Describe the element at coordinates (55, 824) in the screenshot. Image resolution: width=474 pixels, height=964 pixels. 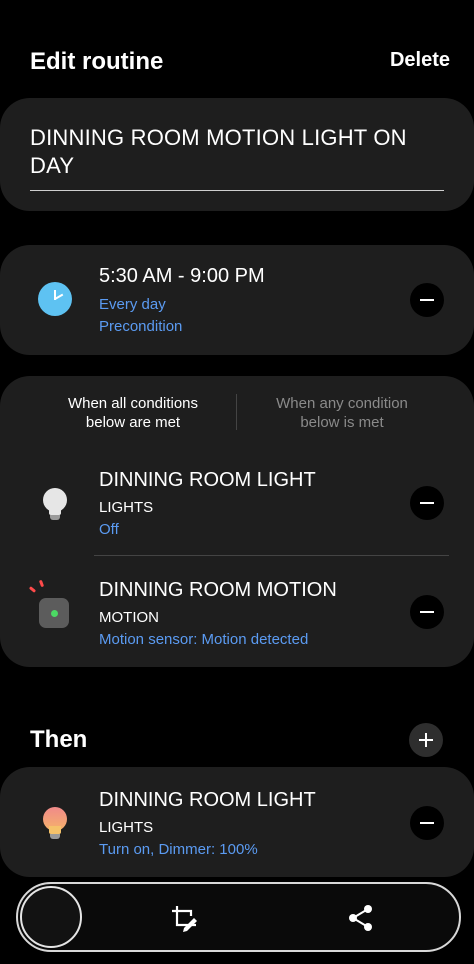
I see `lightbulb-on-icon` at that location.